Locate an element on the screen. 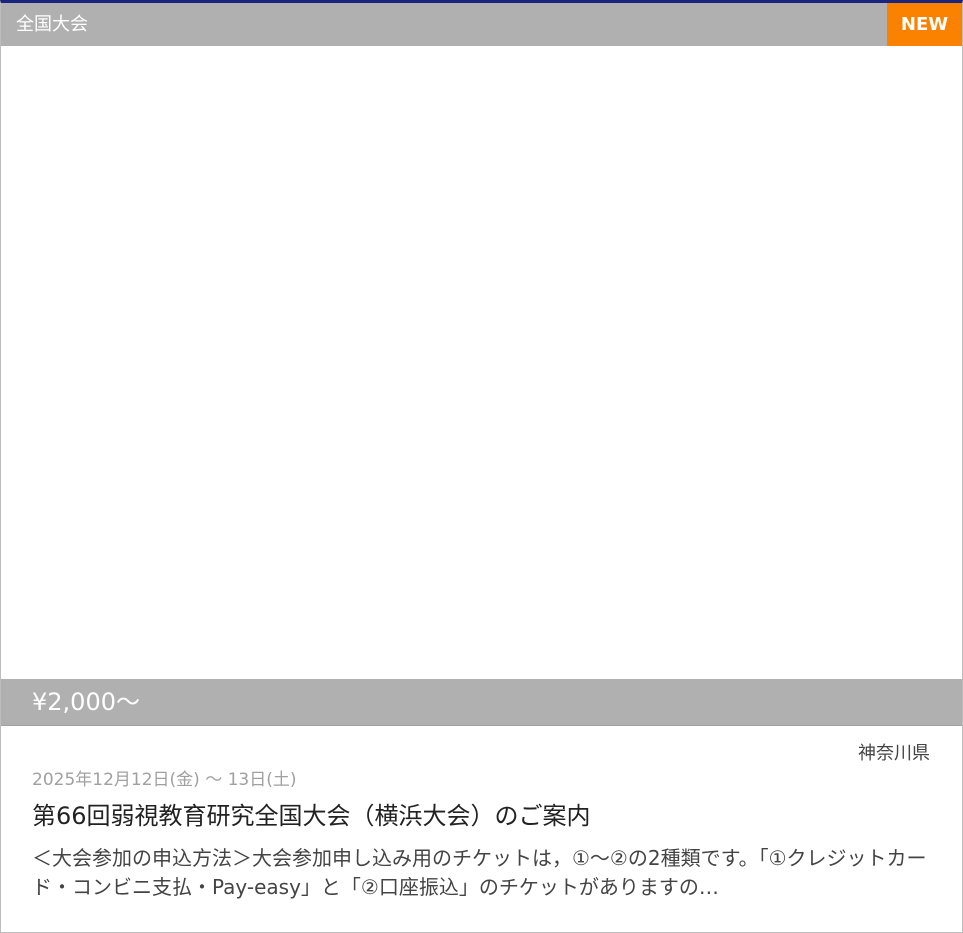 The height and width of the screenshot is (933, 963). category-bar: 全国大会 NEW is located at coordinates (481, 24).